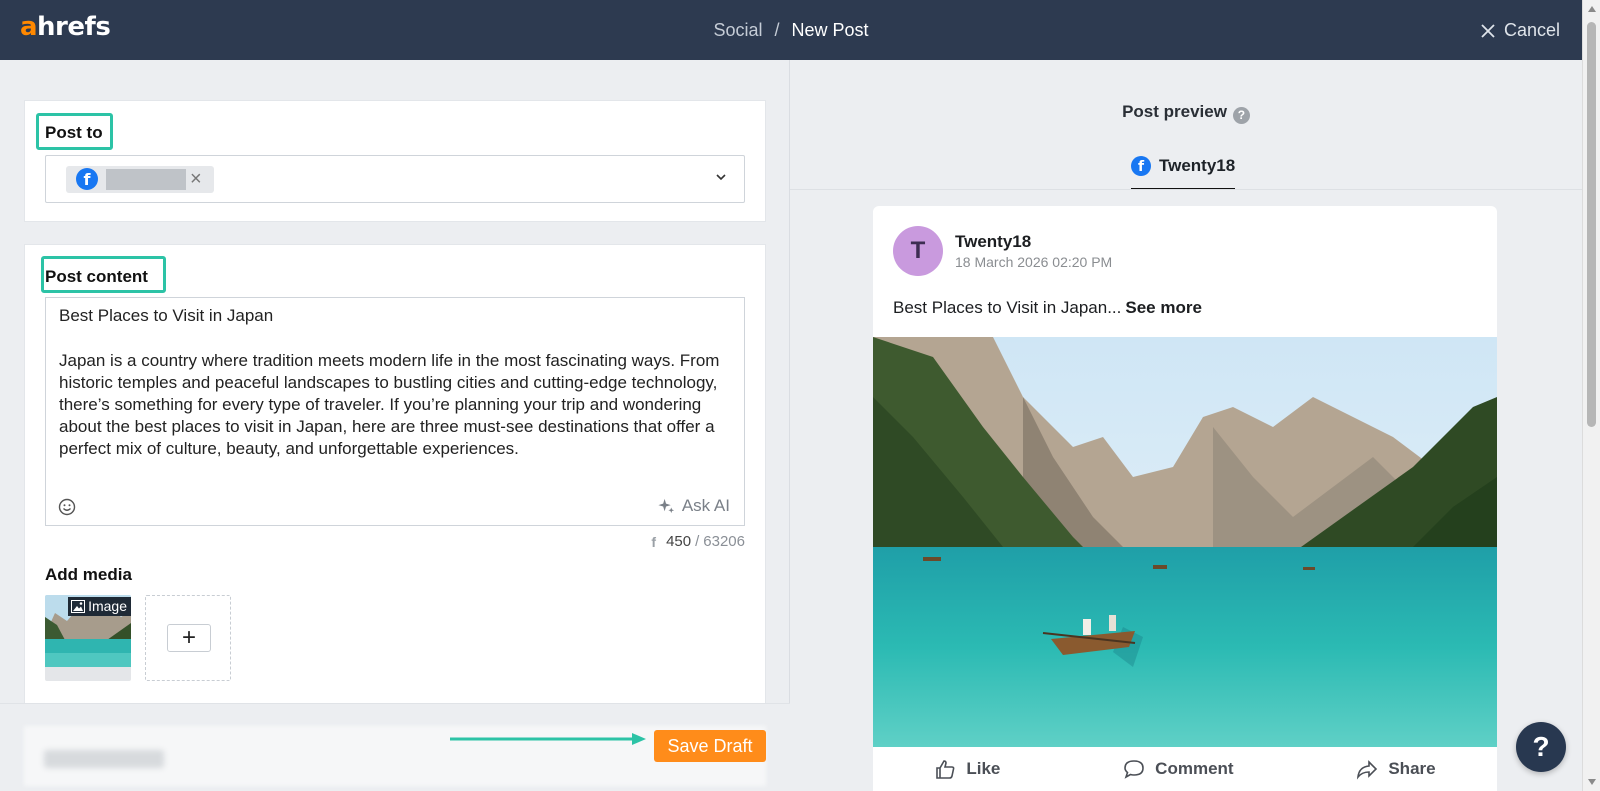 The height and width of the screenshot is (791, 1600). I want to click on account-select: f ×, so click(395, 179).